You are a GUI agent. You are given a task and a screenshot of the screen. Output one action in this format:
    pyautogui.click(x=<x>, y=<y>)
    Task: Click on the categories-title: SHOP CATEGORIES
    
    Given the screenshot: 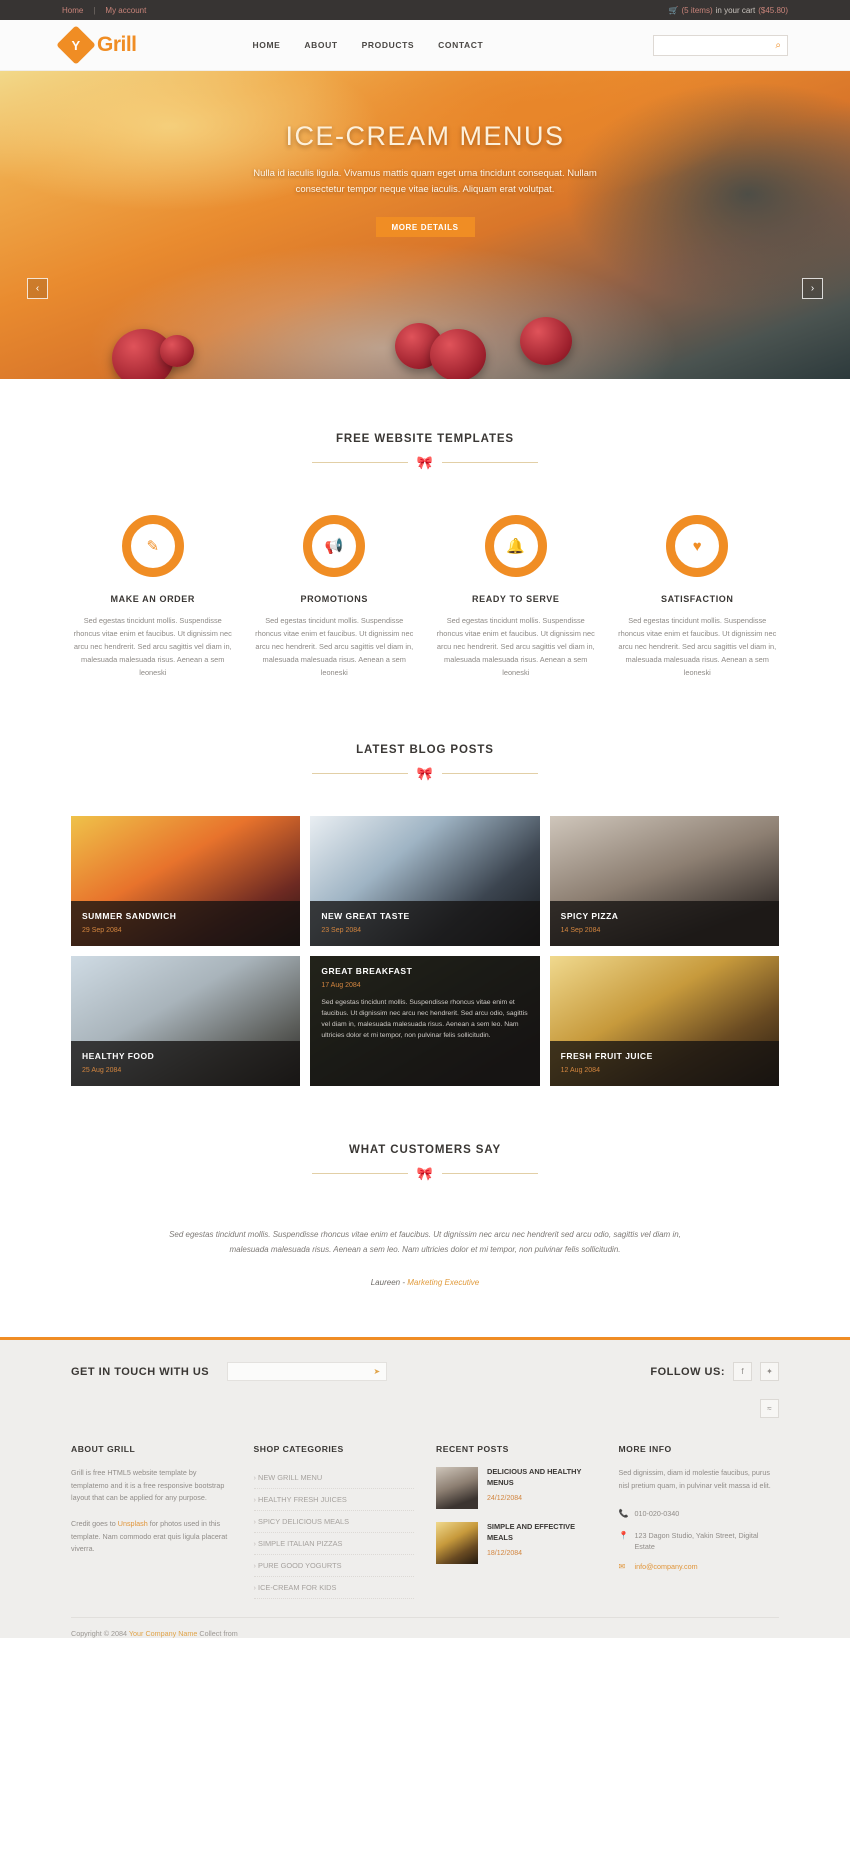 What is the action you would take?
    pyautogui.click(x=298, y=1449)
    